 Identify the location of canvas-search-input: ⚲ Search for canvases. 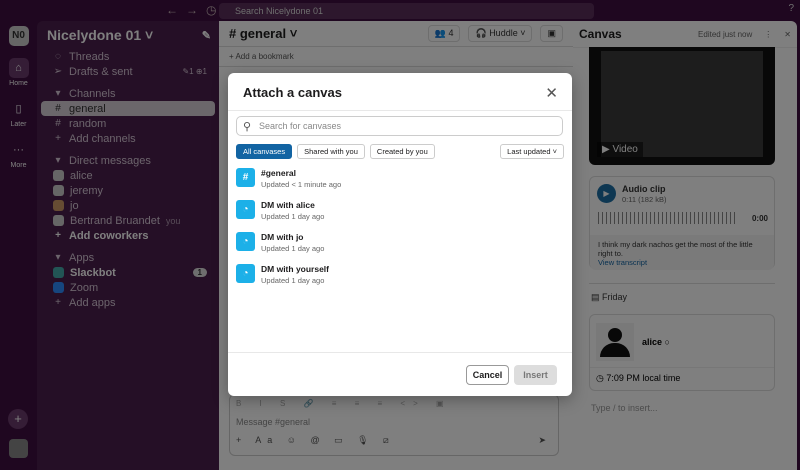
(399, 126).